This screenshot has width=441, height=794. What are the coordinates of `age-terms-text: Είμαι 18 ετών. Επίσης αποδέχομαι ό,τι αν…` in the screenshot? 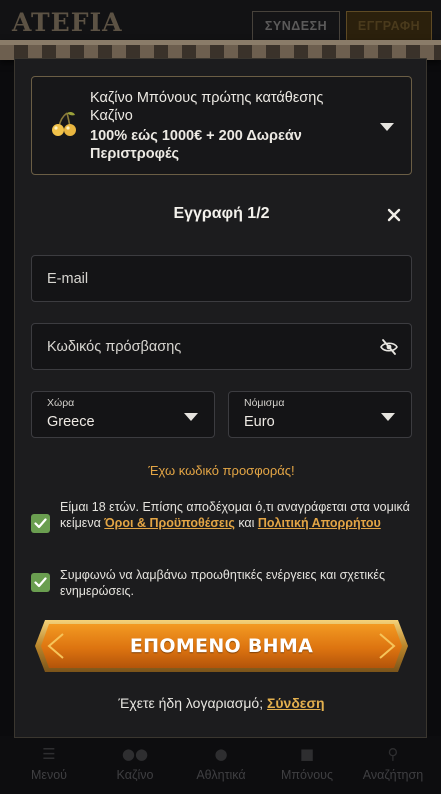 It's located at (236, 515).